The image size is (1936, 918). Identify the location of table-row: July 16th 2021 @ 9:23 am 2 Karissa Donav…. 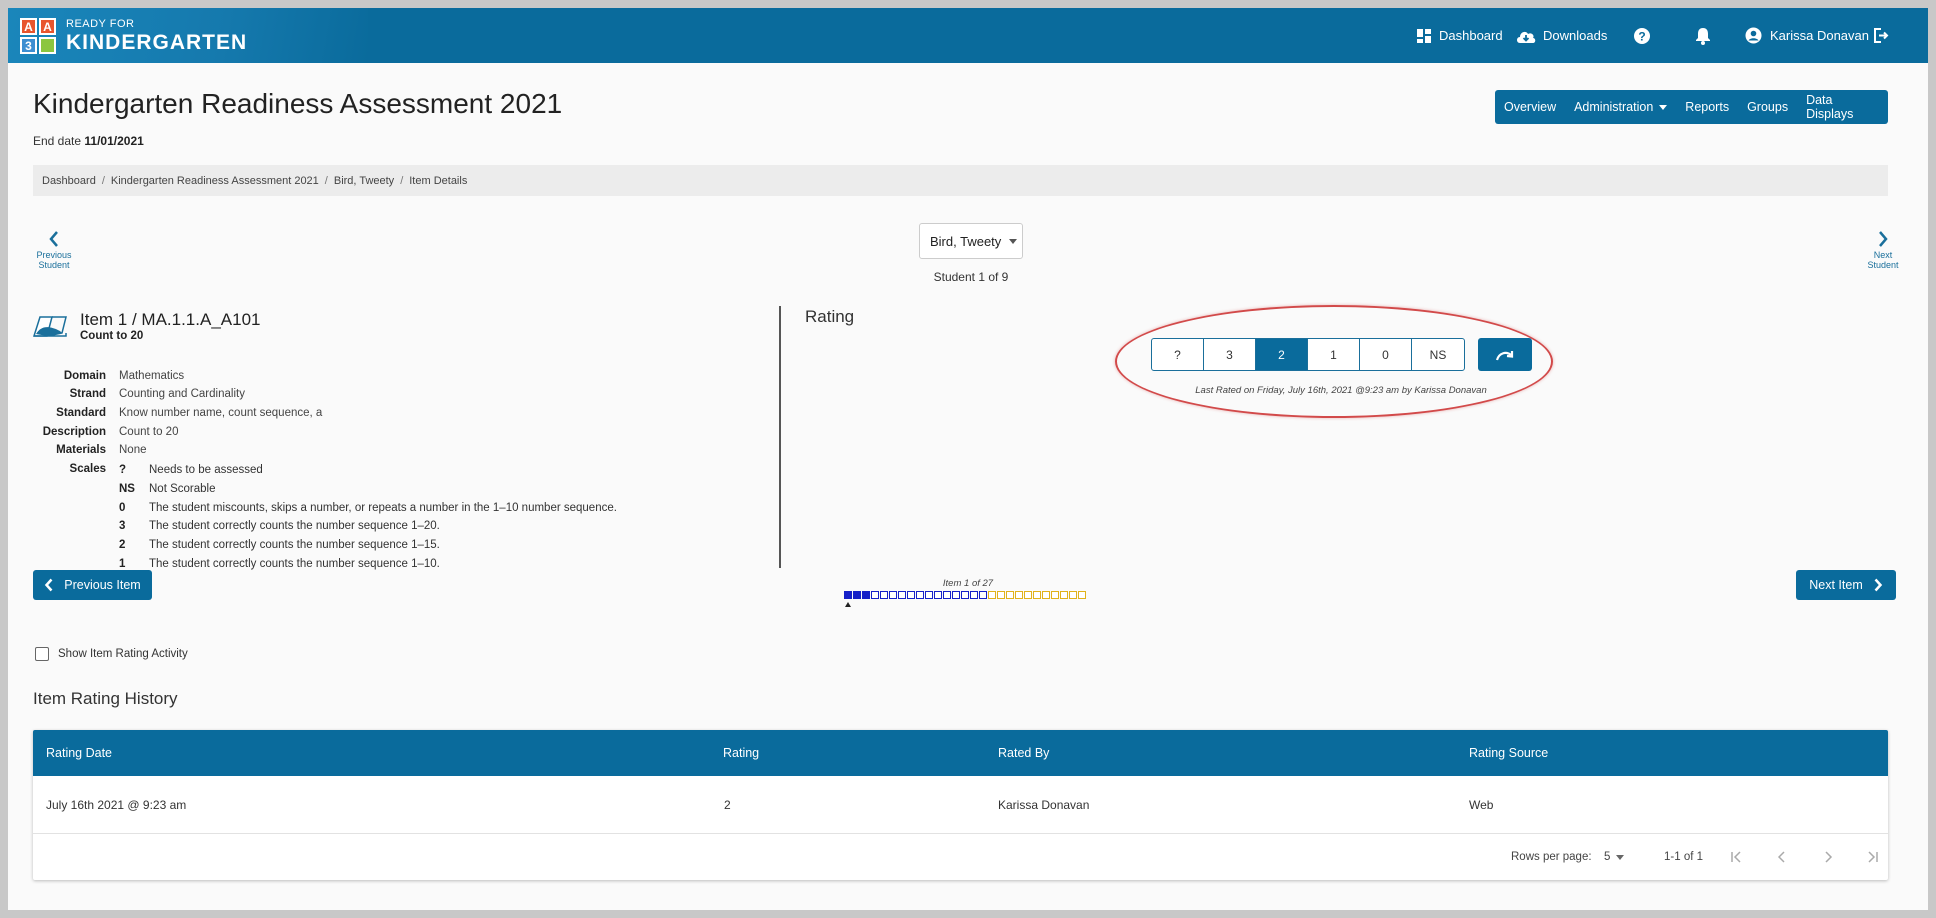
(960, 805).